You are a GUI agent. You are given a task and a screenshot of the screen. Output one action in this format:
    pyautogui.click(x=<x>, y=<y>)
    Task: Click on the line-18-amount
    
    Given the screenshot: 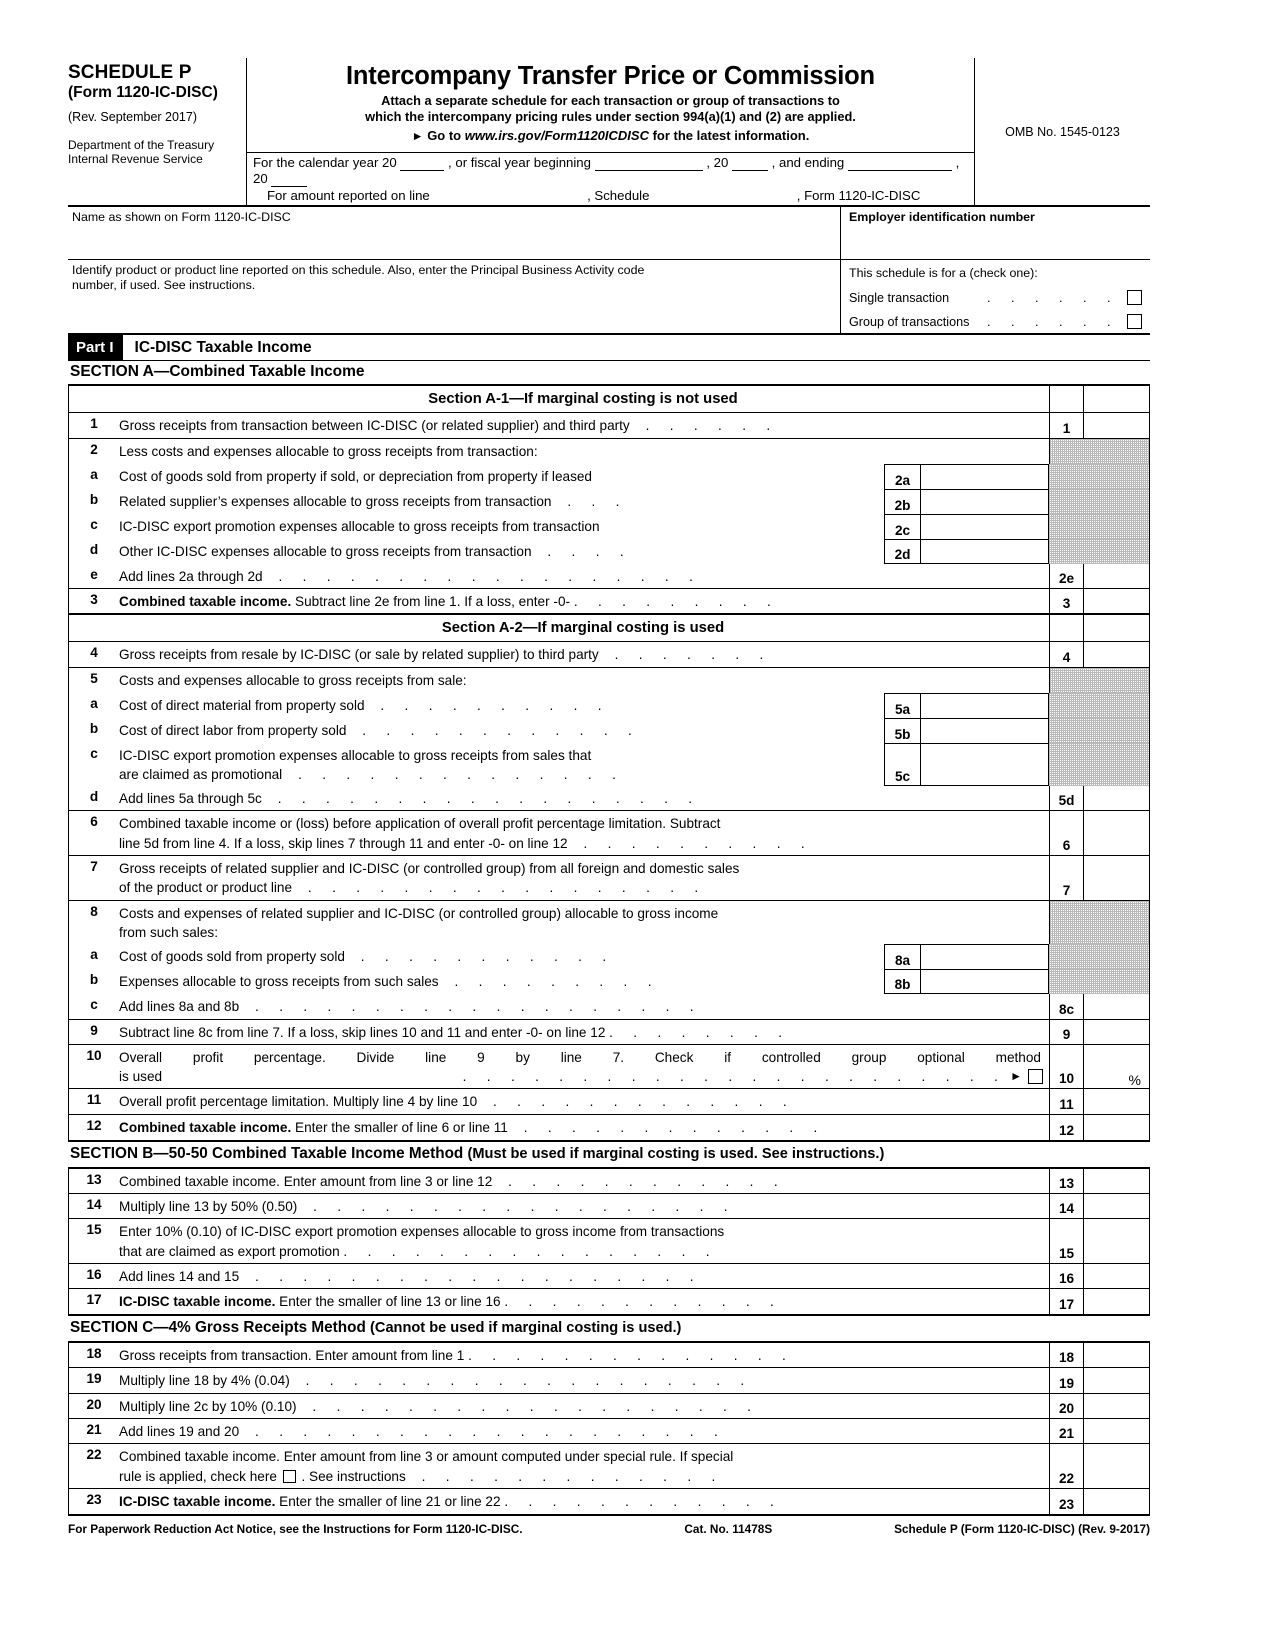 What is the action you would take?
    pyautogui.click(x=1116, y=1355)
    